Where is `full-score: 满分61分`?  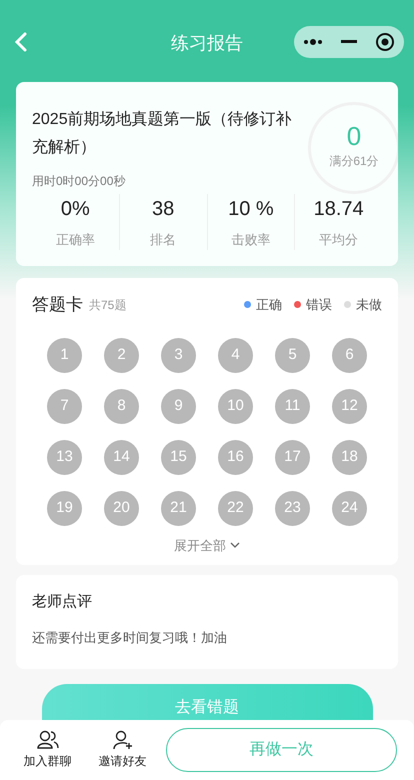 full-score: 满分61分 is located at coordinates (354, 161).